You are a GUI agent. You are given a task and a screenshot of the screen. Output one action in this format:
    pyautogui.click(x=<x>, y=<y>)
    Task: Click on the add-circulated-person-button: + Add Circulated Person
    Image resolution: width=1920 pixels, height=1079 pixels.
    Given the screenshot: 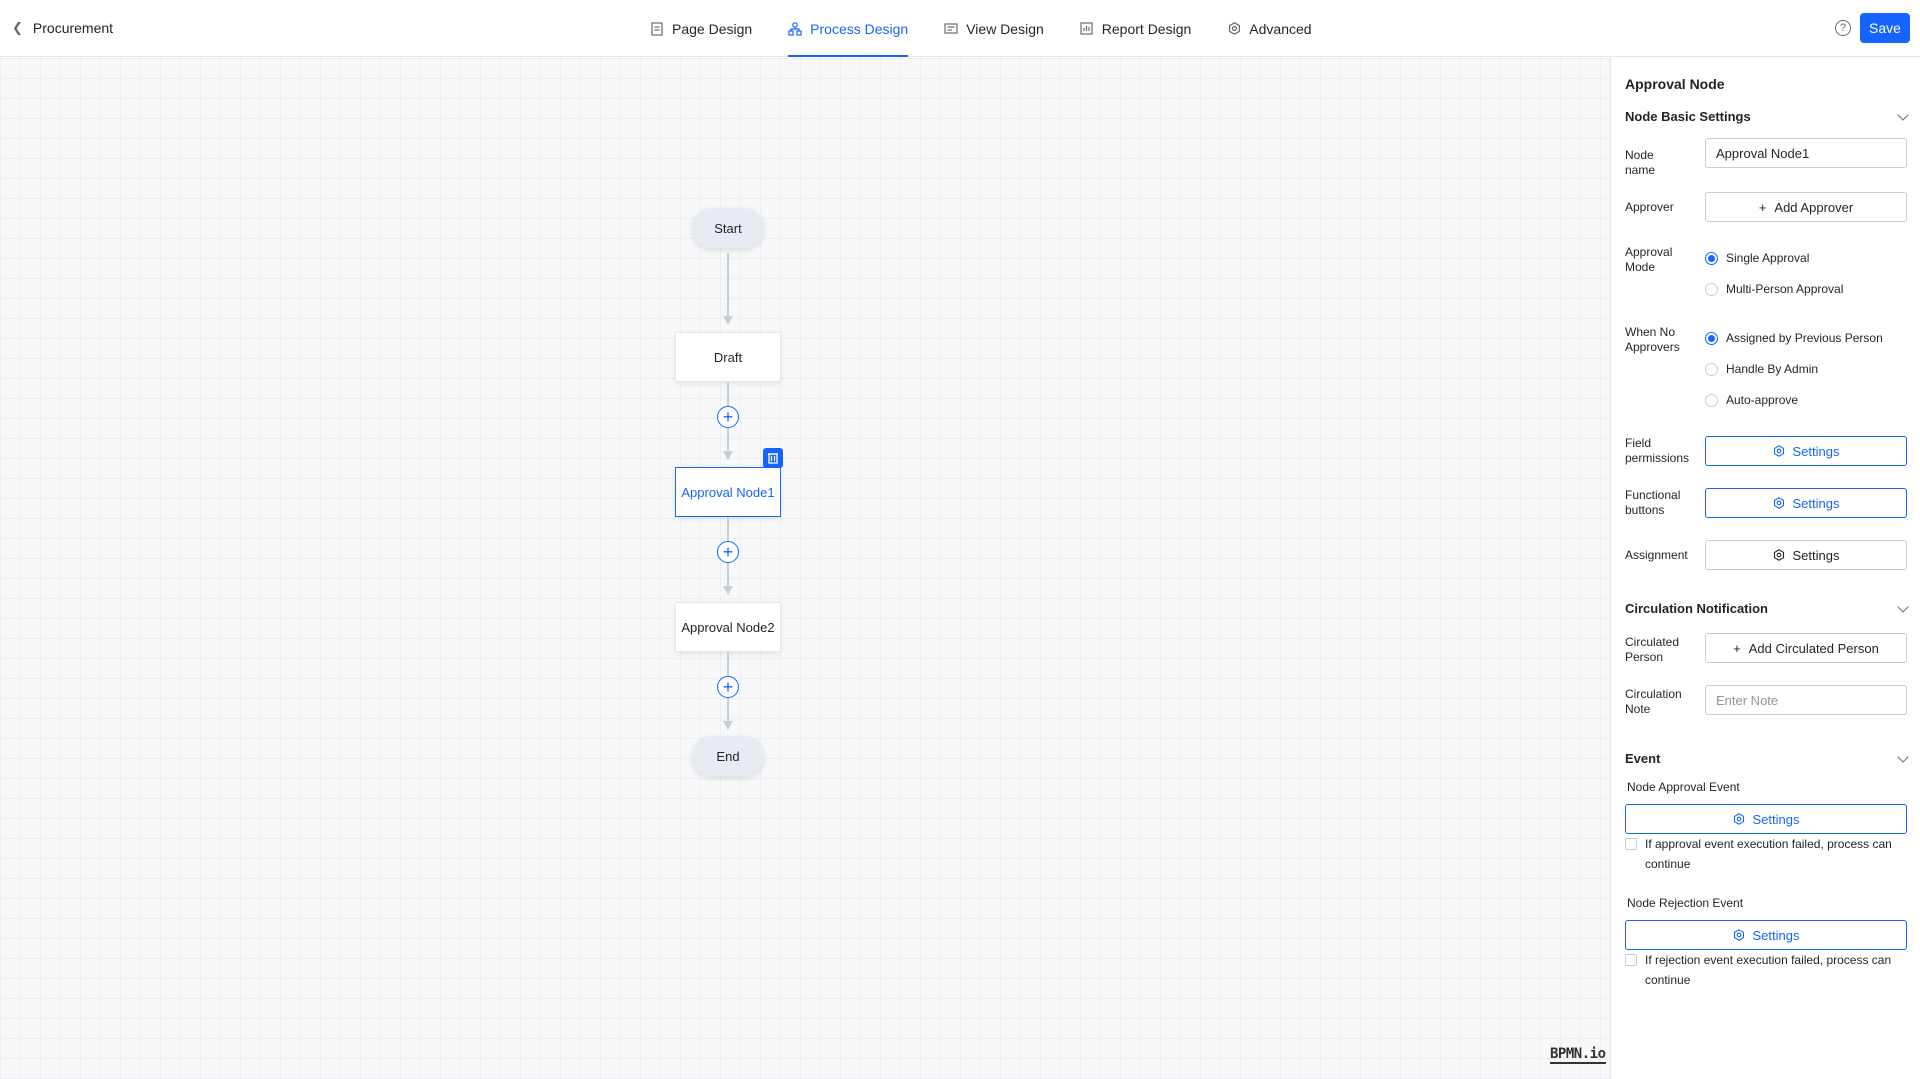 What is the action you would take?
    pyautogui.click(x=1806, y=648)
    